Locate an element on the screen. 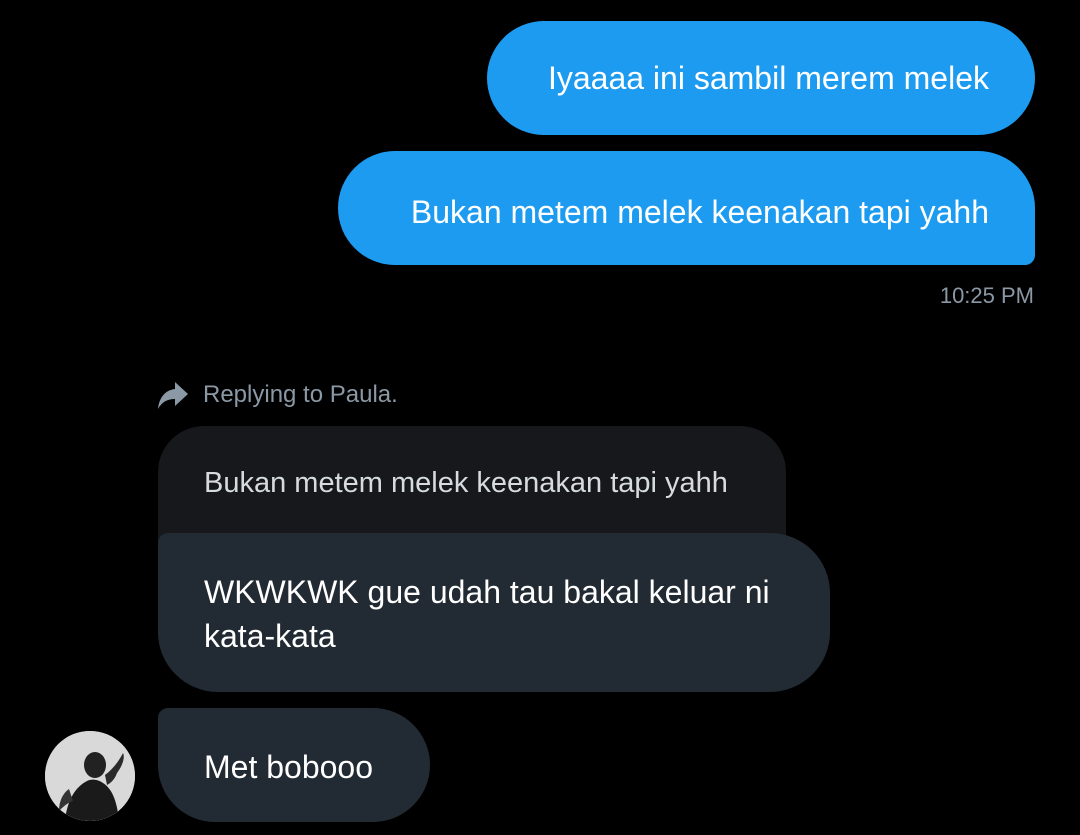  message-text: Bukan metem melek keenakan tapi yahh is located at coordinates (699, 212).